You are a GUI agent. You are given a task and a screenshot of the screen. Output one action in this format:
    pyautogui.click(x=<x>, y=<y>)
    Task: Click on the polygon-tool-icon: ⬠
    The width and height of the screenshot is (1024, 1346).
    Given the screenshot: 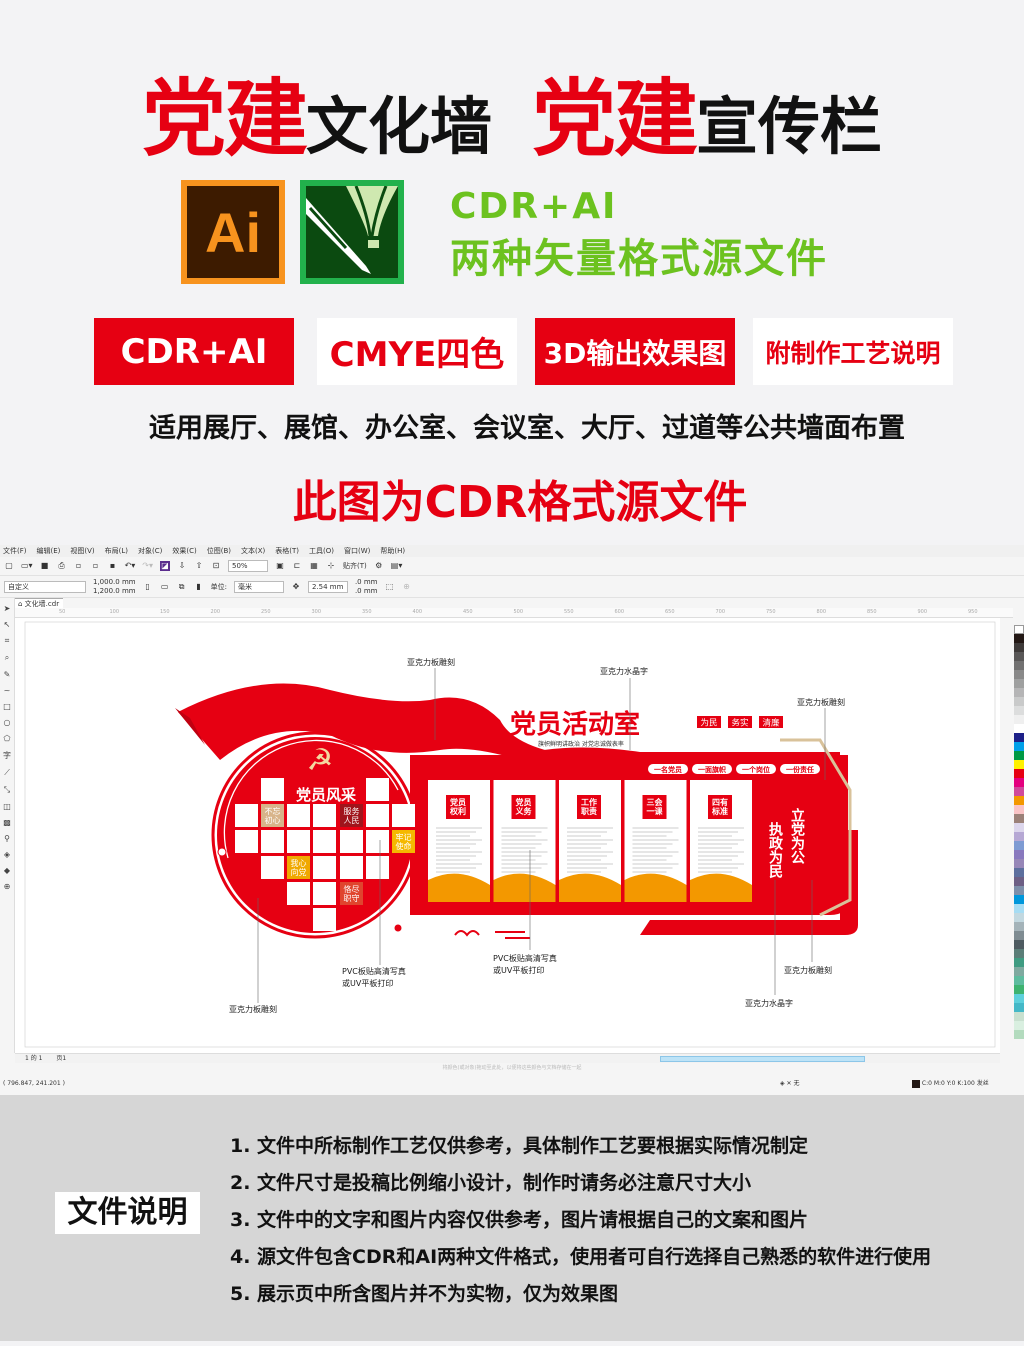 What is the action you would take?
    pyautogui.click(x=7, y=738)
    